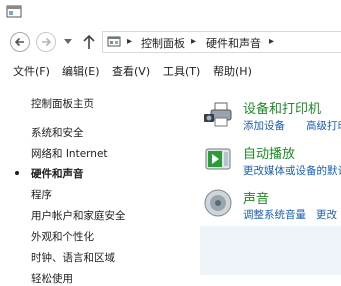  What do you see at coordinates (14, 11) in the screenshot?
I see `control-panel-window-icon` at bounding box center [14, 11].